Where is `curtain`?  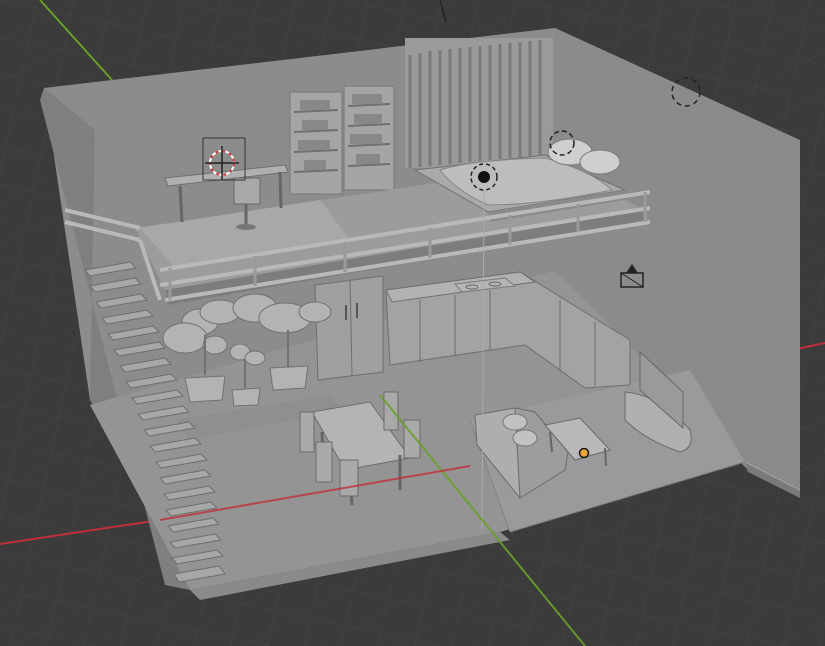
curtain is located at coordinates (479, 103).